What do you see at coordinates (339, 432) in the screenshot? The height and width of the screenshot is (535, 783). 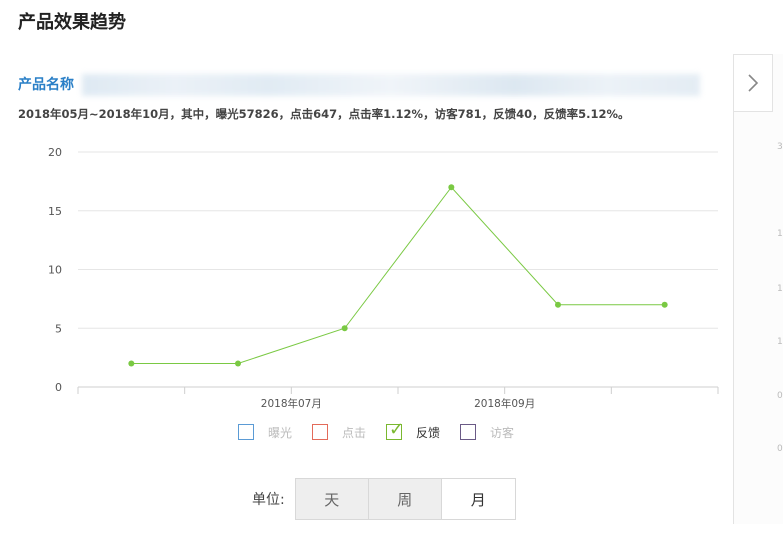 I see `legend-item-clicks: 点击` at bounding box center [339, 432].